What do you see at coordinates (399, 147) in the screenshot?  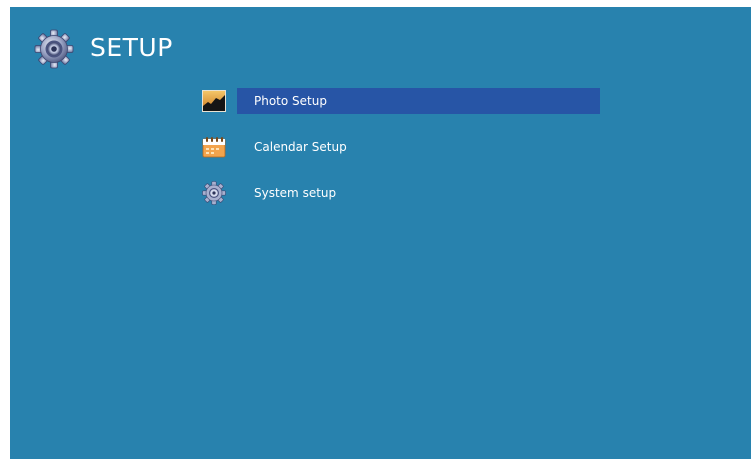 I see `menu-item-calendar-setup: Calendar Setup` at bounding box center [399, 147].